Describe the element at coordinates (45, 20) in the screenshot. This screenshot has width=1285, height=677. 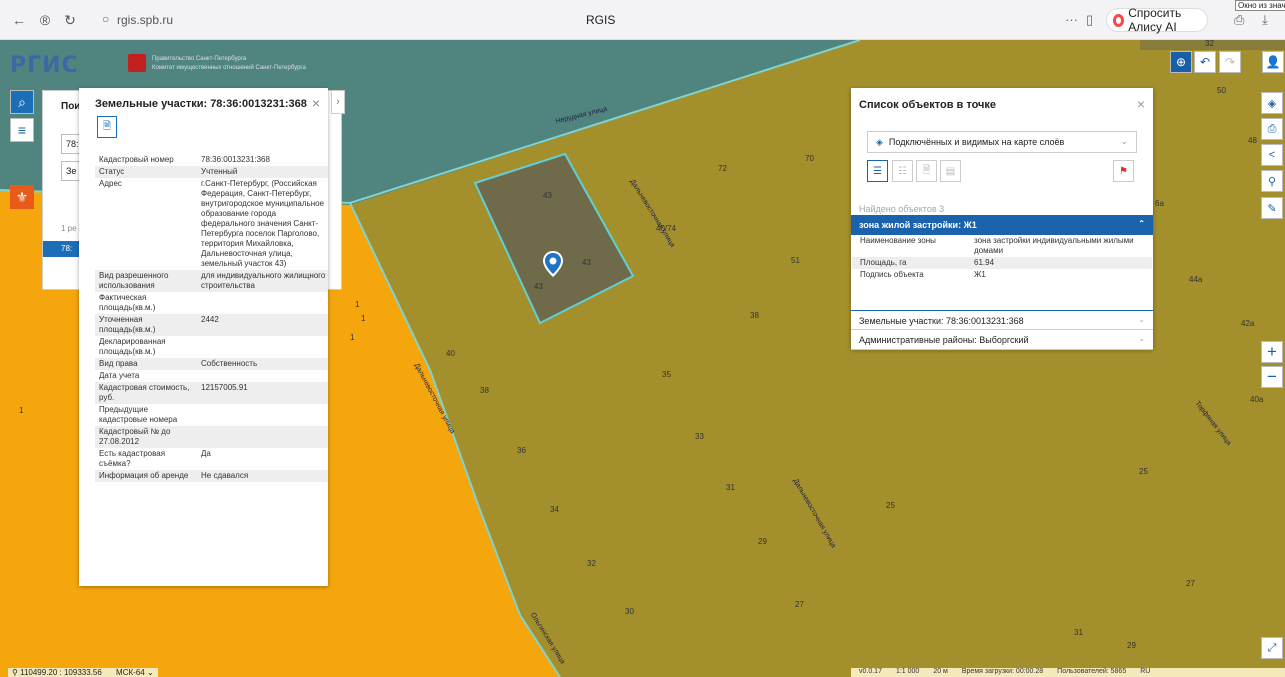
I see `yandex-protect-icon: ®` at that location.